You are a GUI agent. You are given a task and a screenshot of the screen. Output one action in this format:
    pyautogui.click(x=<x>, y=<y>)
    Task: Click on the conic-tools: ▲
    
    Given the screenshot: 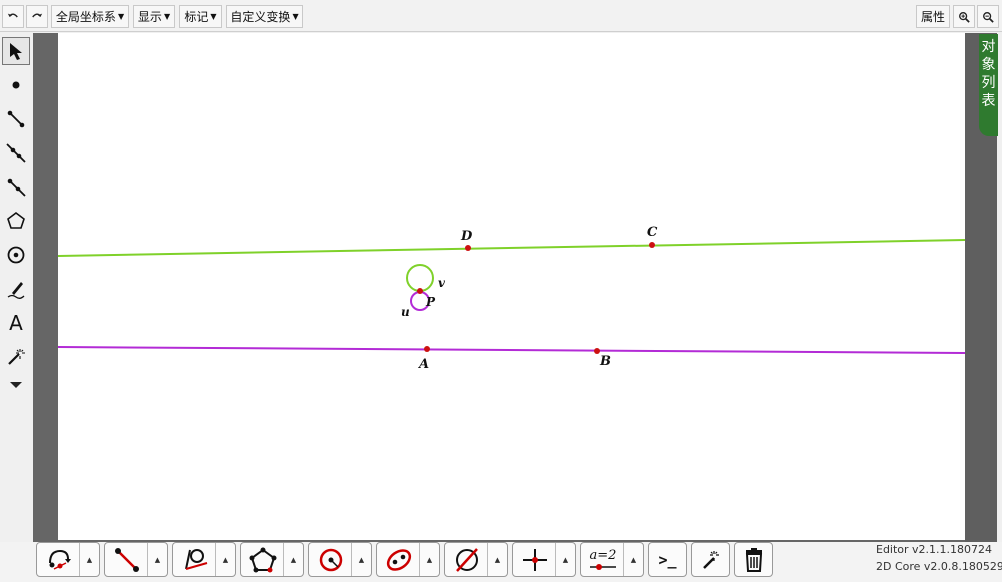 What is the action you would take?
    pyautogui.click(x=408, y=559)
    